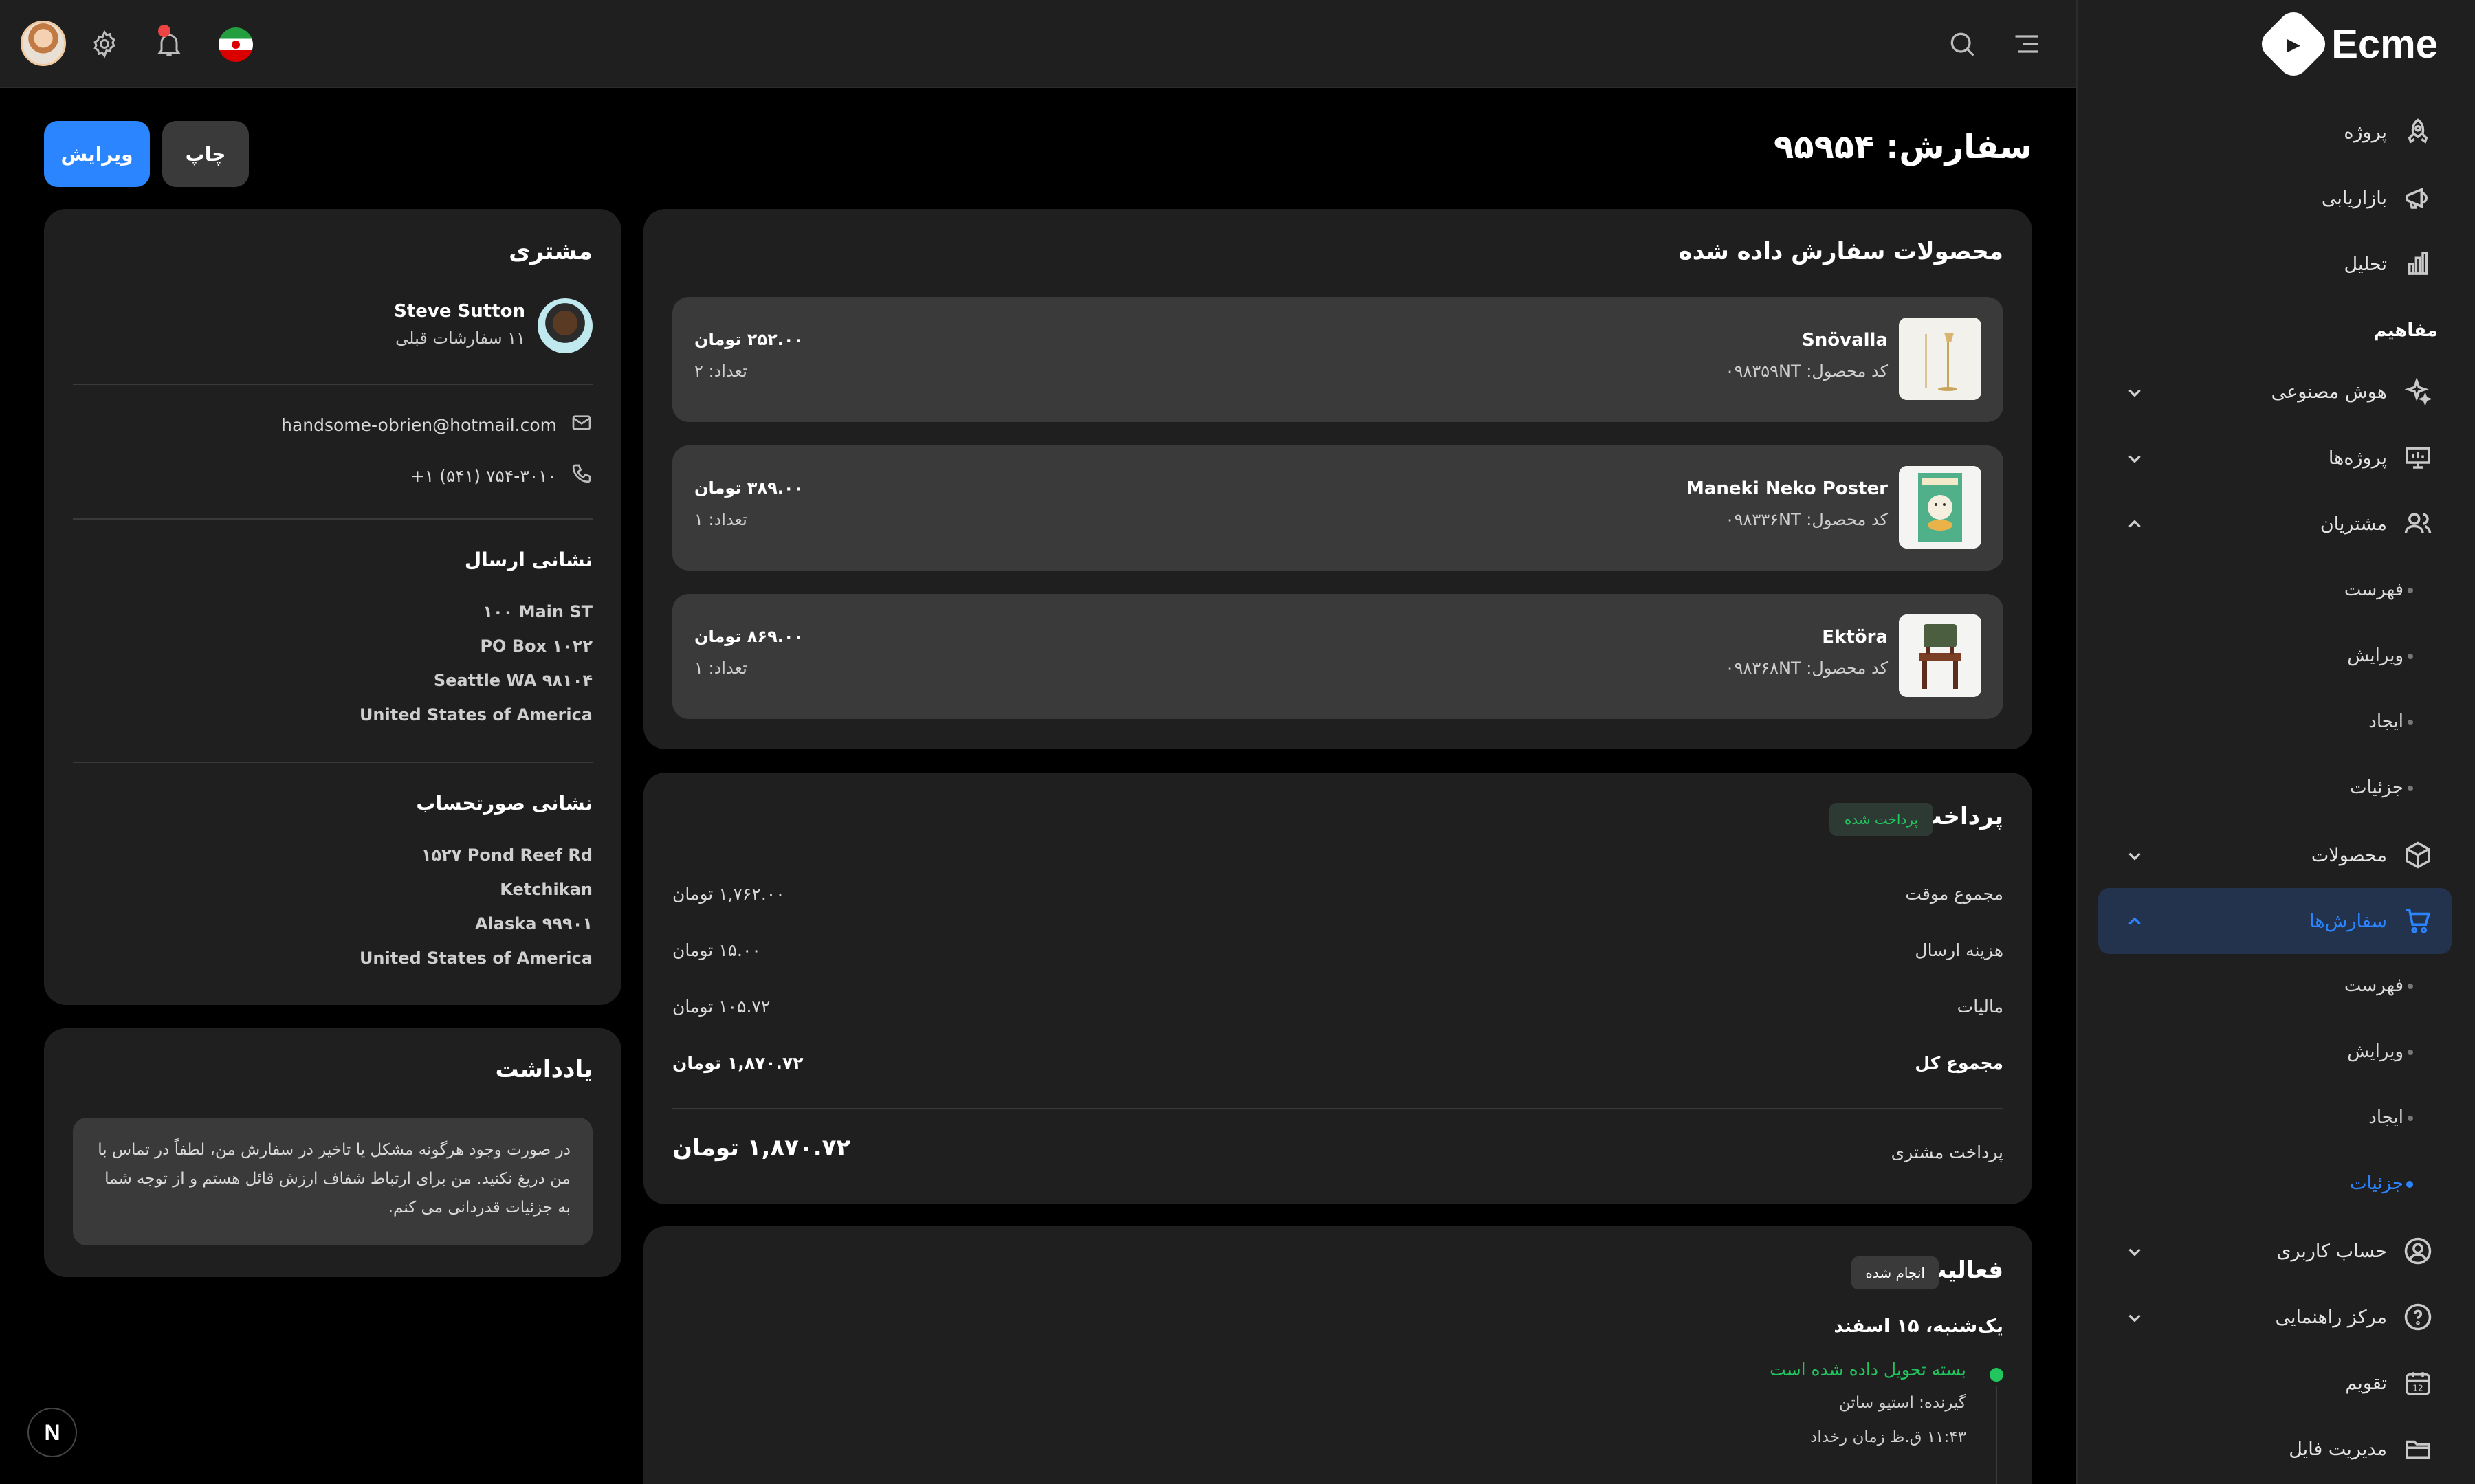 This screenshot has width=2475, height=1484. What do you see at coordinates (1337, 1010) in the screenshot?
I see `payment-row: مالیات ۱۰۵.۷۲ تومان` at bounding box center [1337, 1010].